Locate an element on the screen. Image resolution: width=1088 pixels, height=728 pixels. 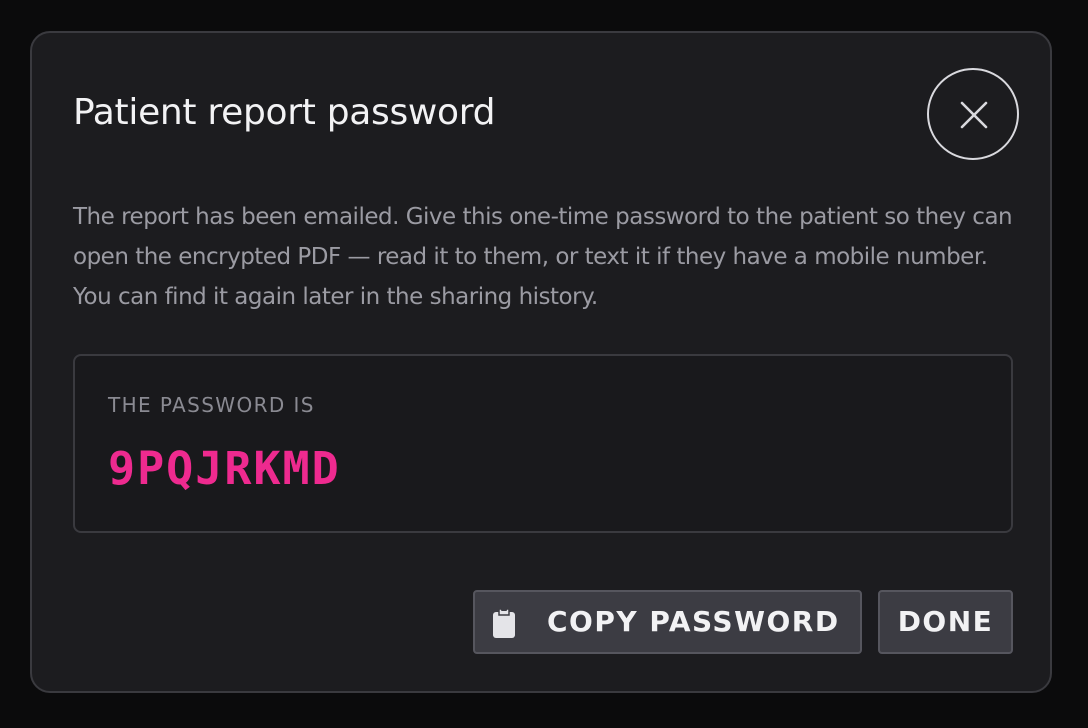
dialog-title: Patient report password is located at coordinates (284, 112).